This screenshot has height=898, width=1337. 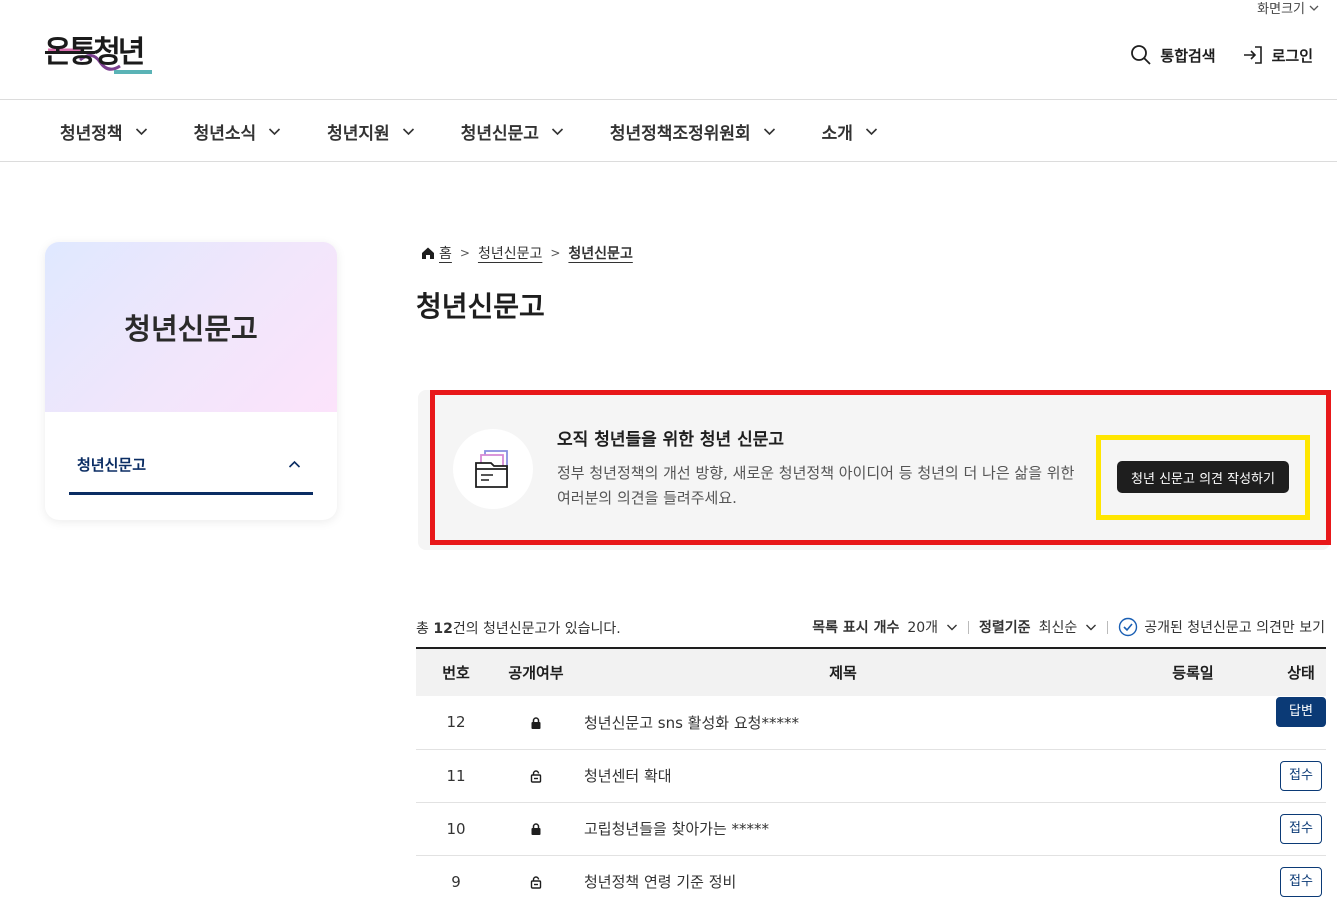 I want to click on site-logo: 온통청년, so click(x=100, y=55).